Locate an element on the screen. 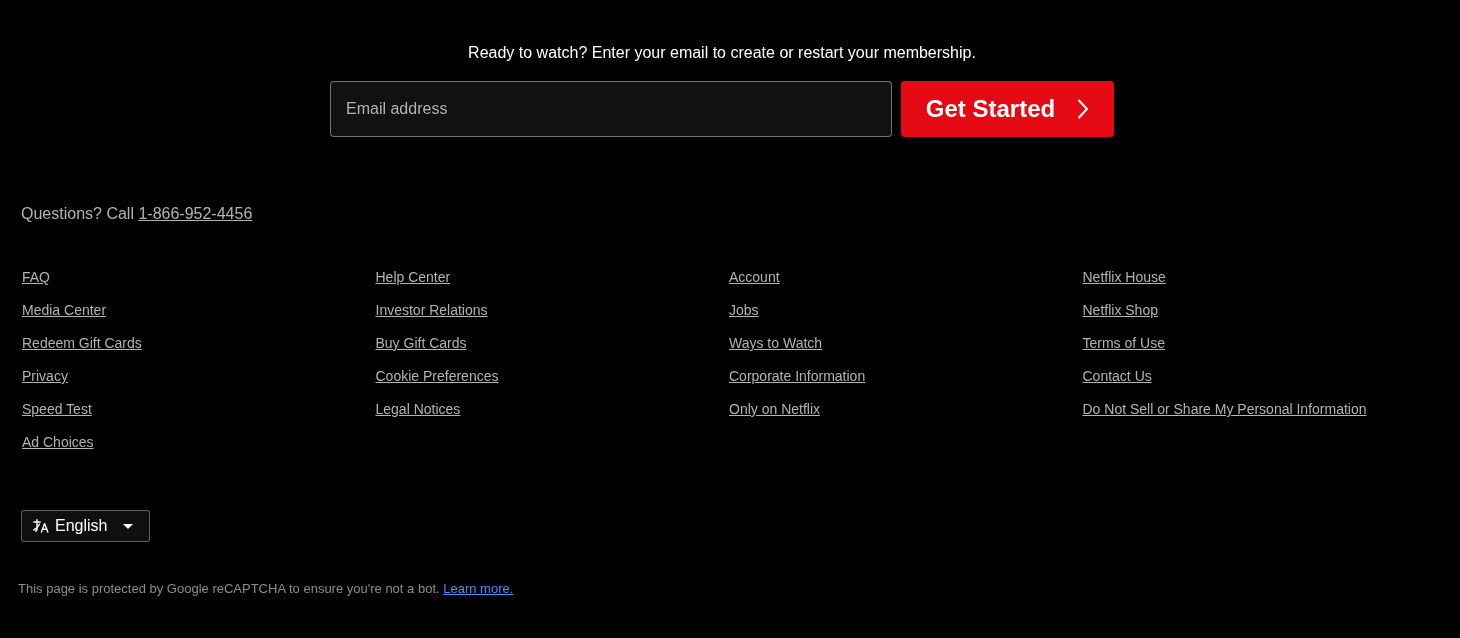 The height and width of the screenshot is (638, 1460). footer-link: Help Center is located at coordinates (413, 277).